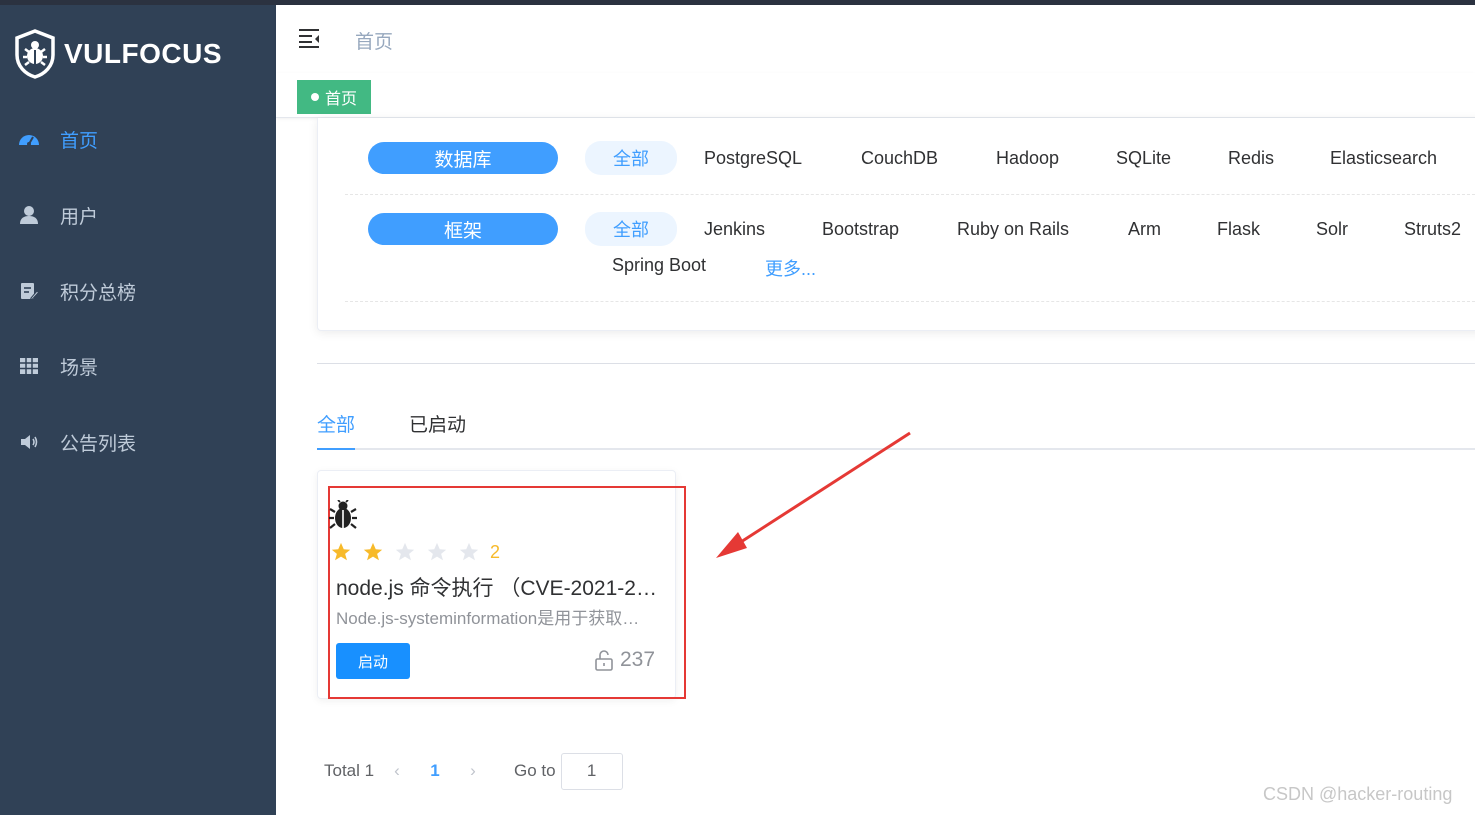 This screenshot has width=1475, height=815. What do you see at coordinates (659, 265) in the screenshot?
I see `filter-option: Spring Boot` at bounding box center [659, 265].